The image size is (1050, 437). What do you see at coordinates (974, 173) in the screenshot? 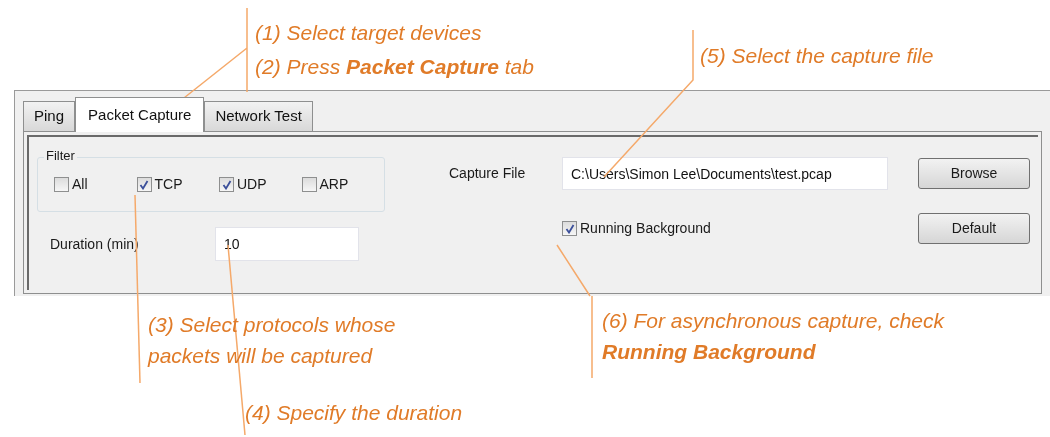
I see `browse-button: Browse` at bounding box center [974, 173].